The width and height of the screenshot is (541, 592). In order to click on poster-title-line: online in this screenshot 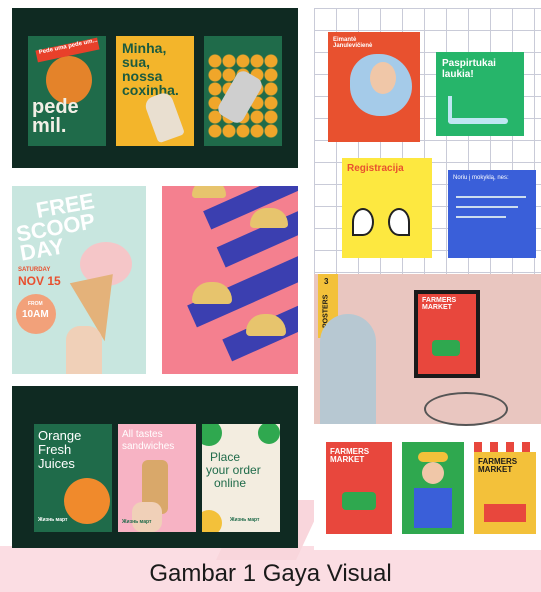, I will do `click(230, 483)`.